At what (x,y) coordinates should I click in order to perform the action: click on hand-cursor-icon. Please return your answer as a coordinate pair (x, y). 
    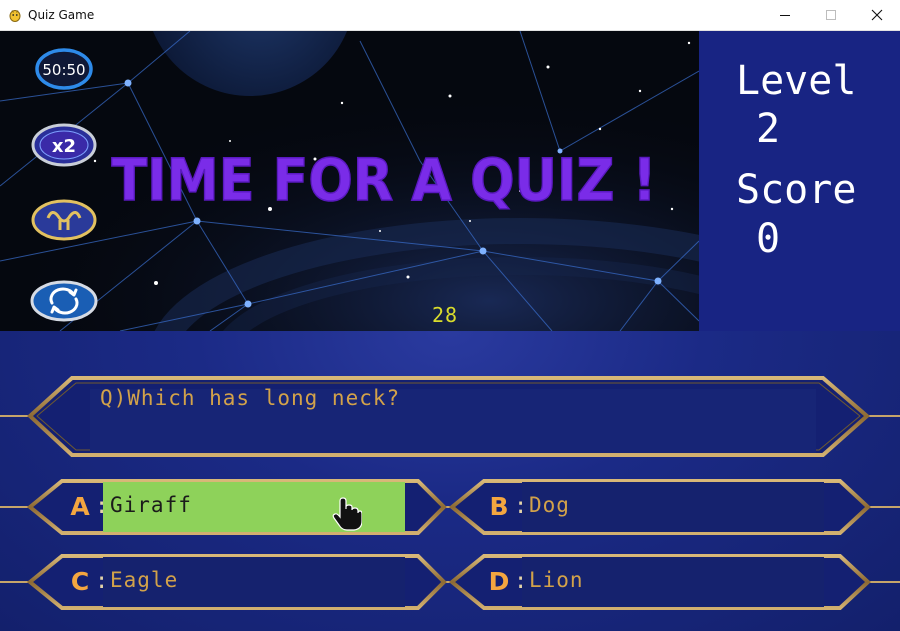
    Looking at the image, I should click on (347, 514).